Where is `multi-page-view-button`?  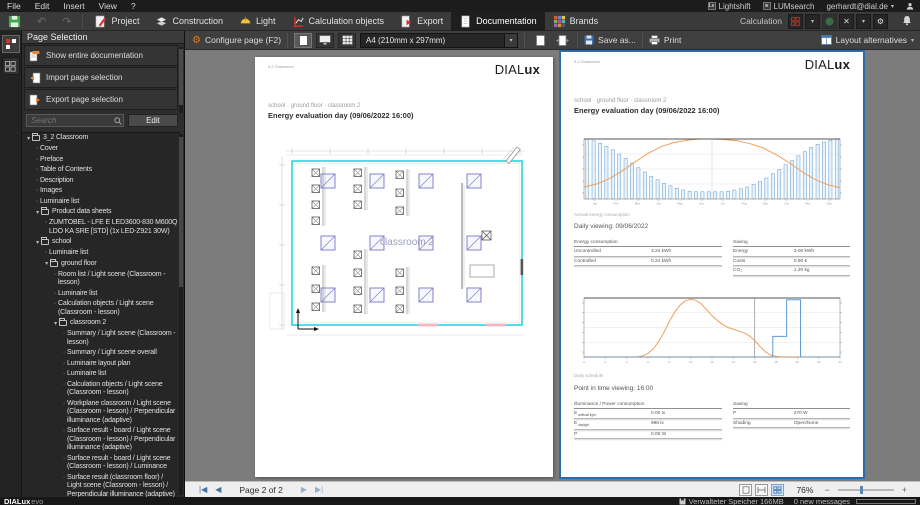 multi-page-view-button is located at coordinates (778, 489).